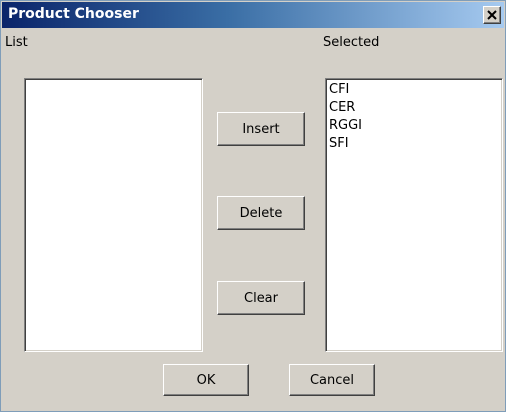  I want to click on cancel-button: Cancel, so click(332, 380).